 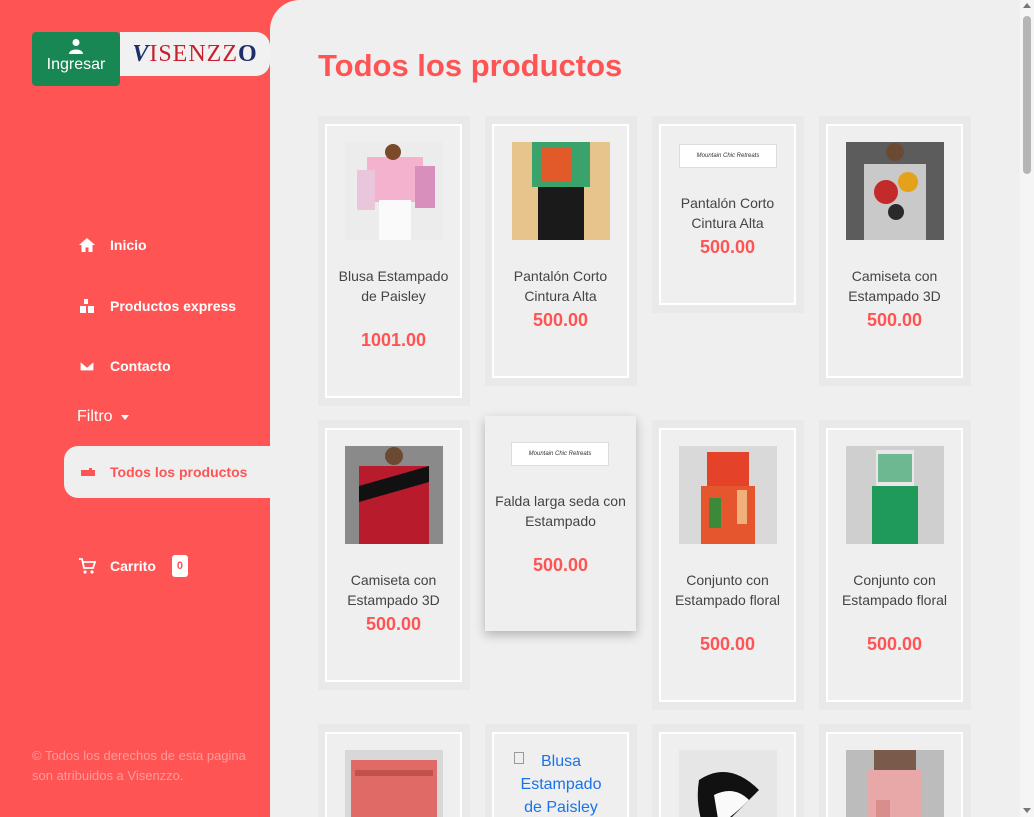 I want to click on chevron-down-icon, so click(x=124, y=417).